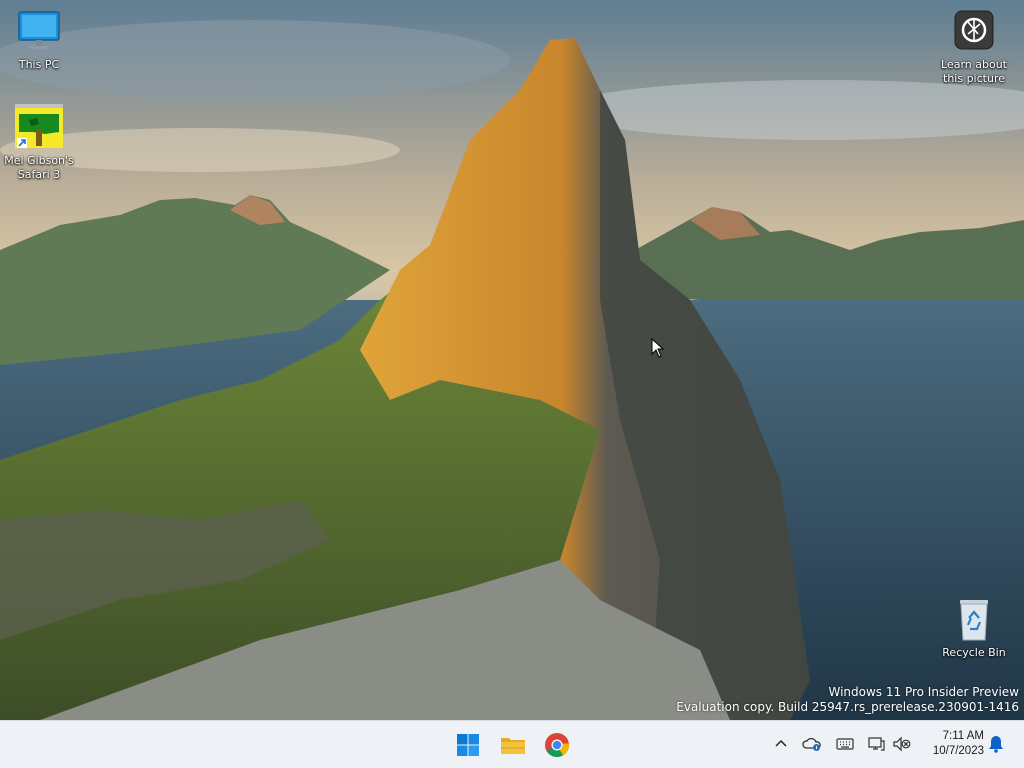 The width and height of the screenshot is (1024, 768). Describe the element at coordinates (39, 32) in the screenshot. I see `monitor-icon` at that location.